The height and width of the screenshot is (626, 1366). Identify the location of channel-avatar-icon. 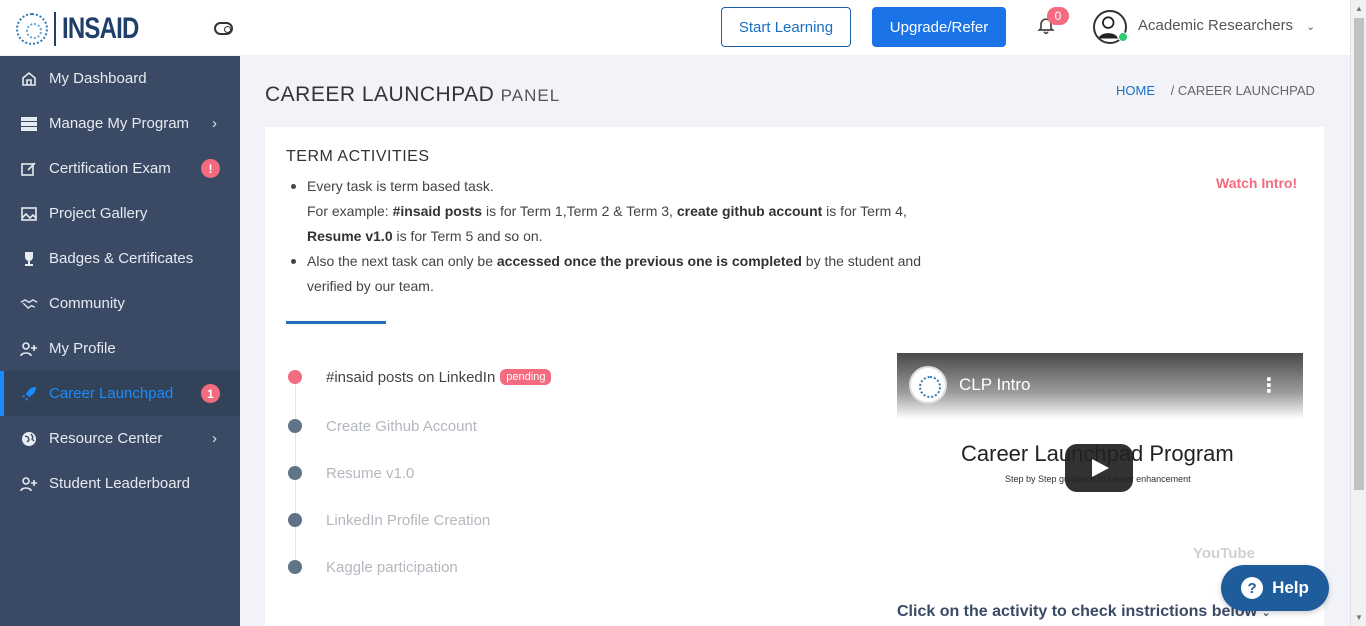
(928, 385).